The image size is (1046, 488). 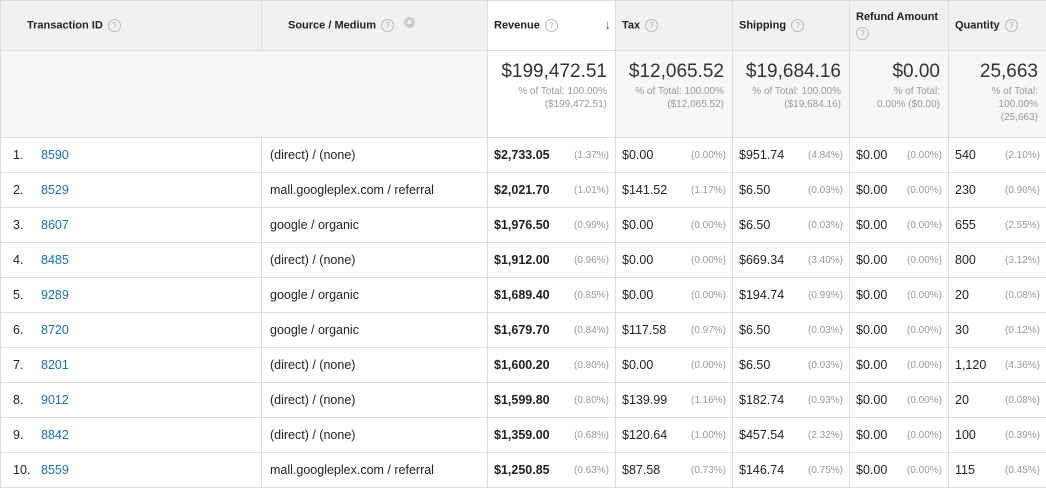 What do you see at coordinates (674, 25) in the screenshot?
I see `column-header-tax: Tax?` at bounding box center [674, 25].